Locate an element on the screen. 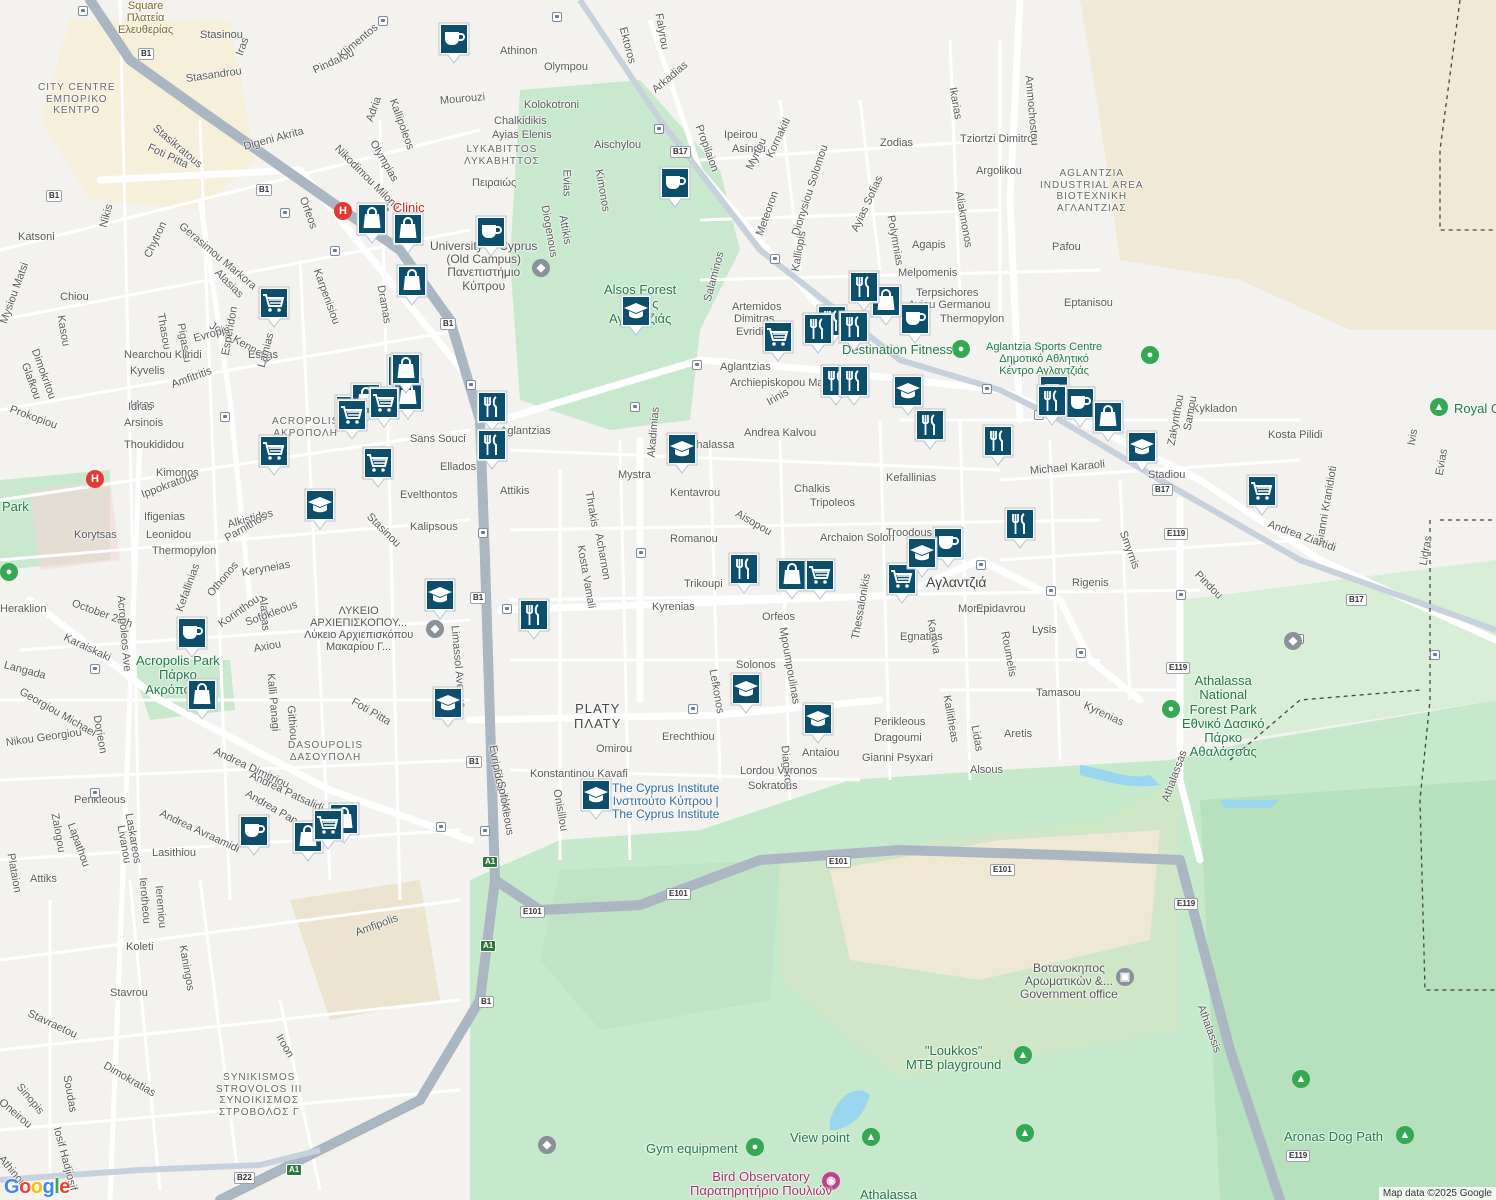  sports-centre-icon: ● is located at coordinates (1150, 355).